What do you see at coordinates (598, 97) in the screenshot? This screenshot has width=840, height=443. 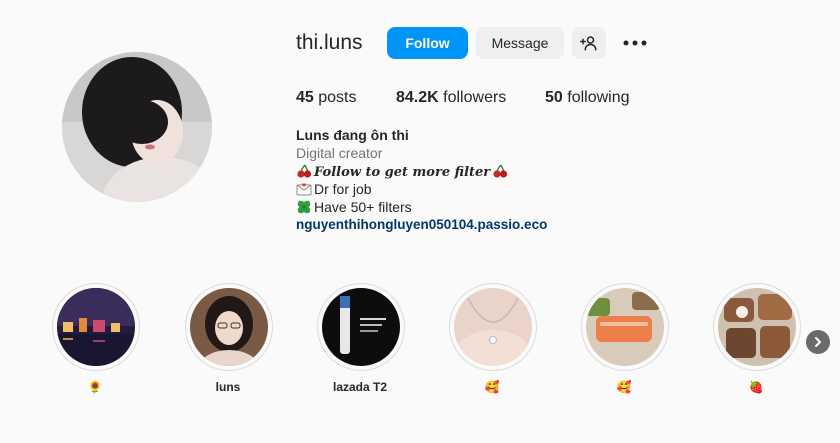 I see `following-label: following` at bounding box center [598, 97].